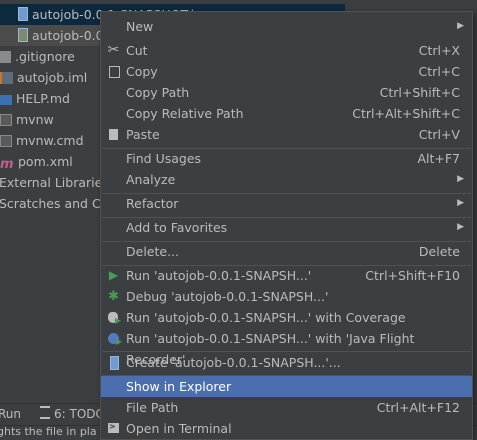 Image resolution: width=477 pixels, height=440 pixels. What do you see at coordinates (419, 92) in the screenshot?
I see `menu-item-shortcut: Ctrl+Shift+C` at bounding box center [419, 92].